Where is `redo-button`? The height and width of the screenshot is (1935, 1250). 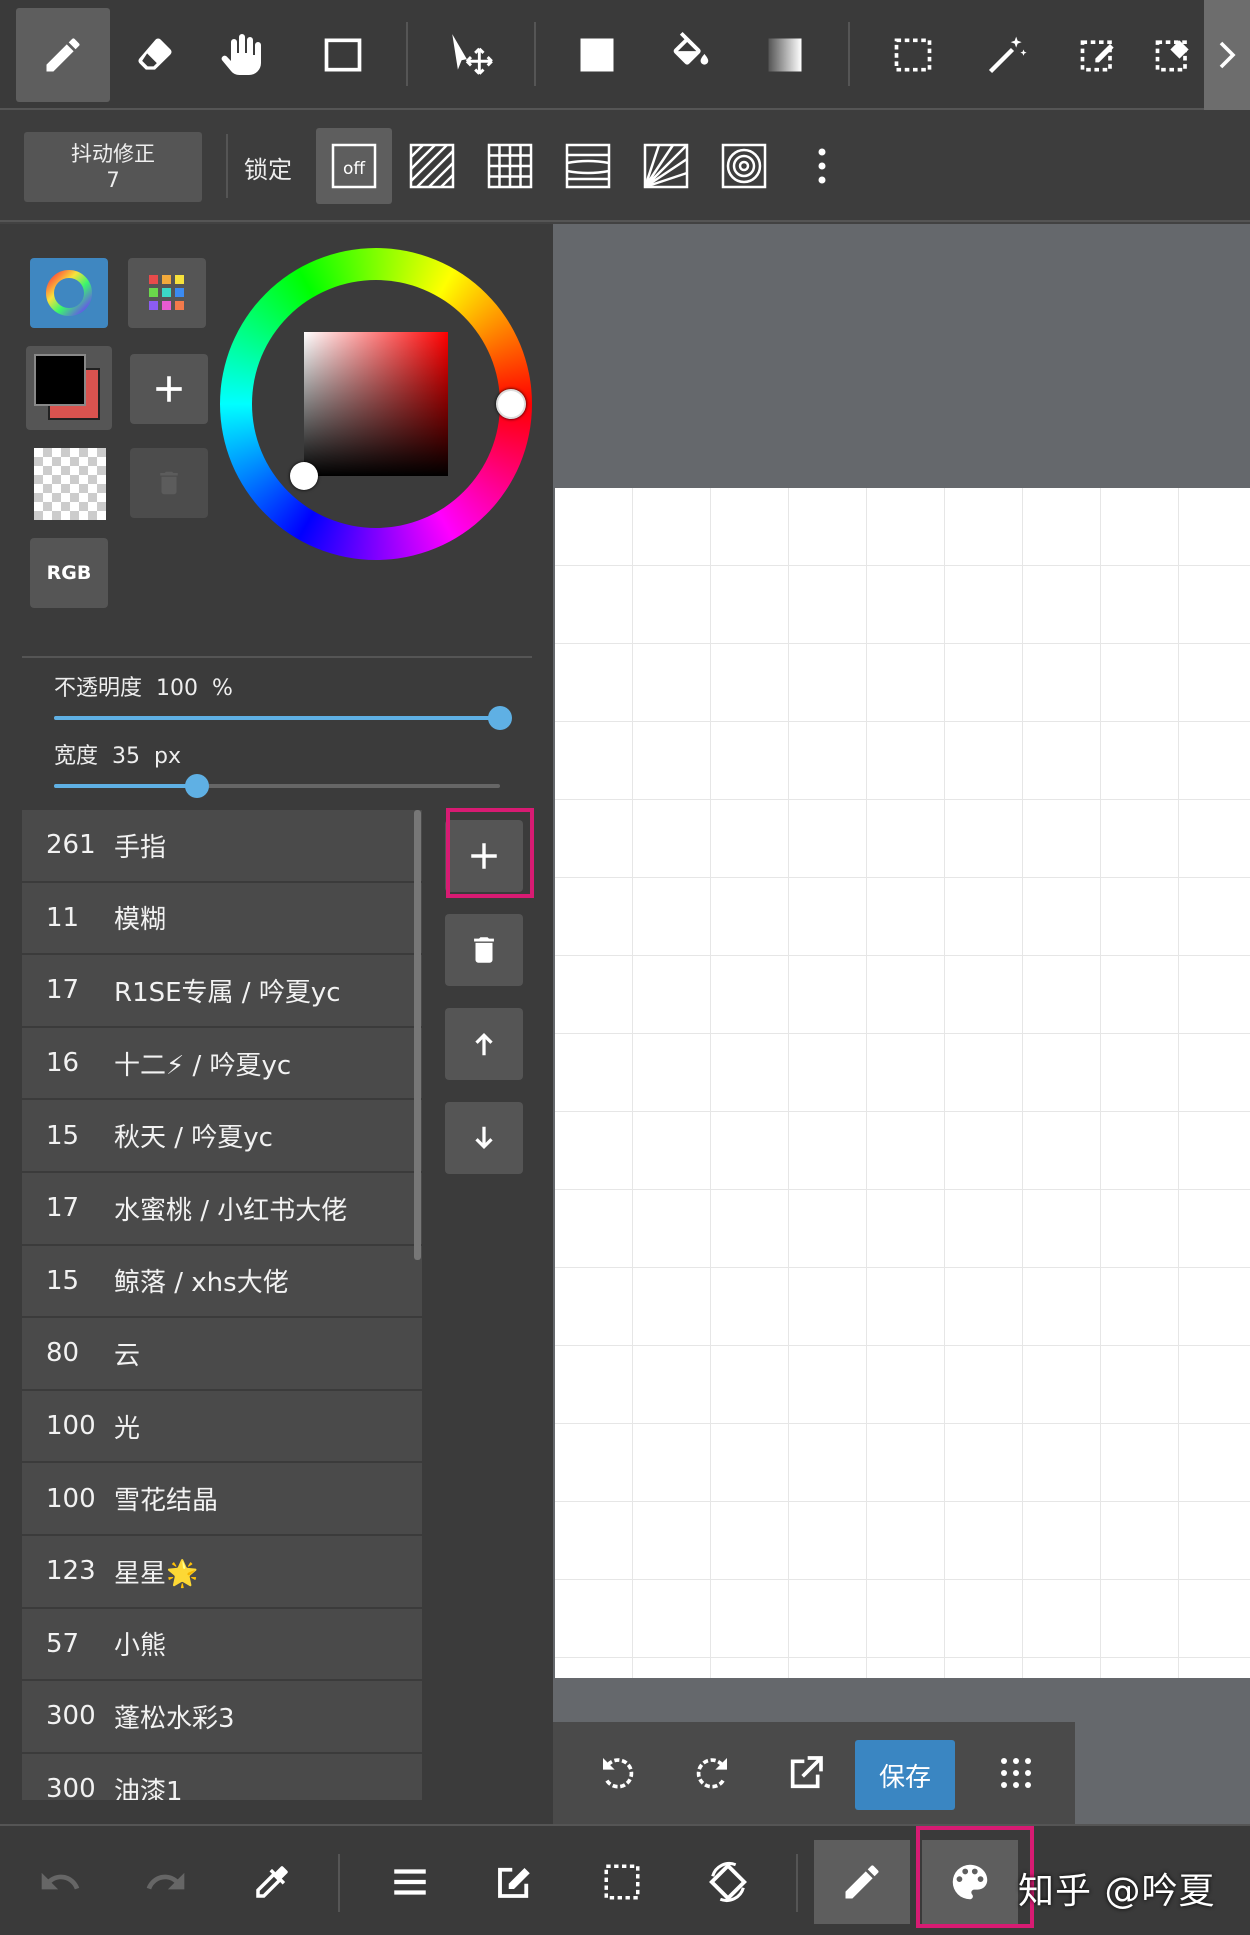
redo-button is located at coordinates (166, 1882).